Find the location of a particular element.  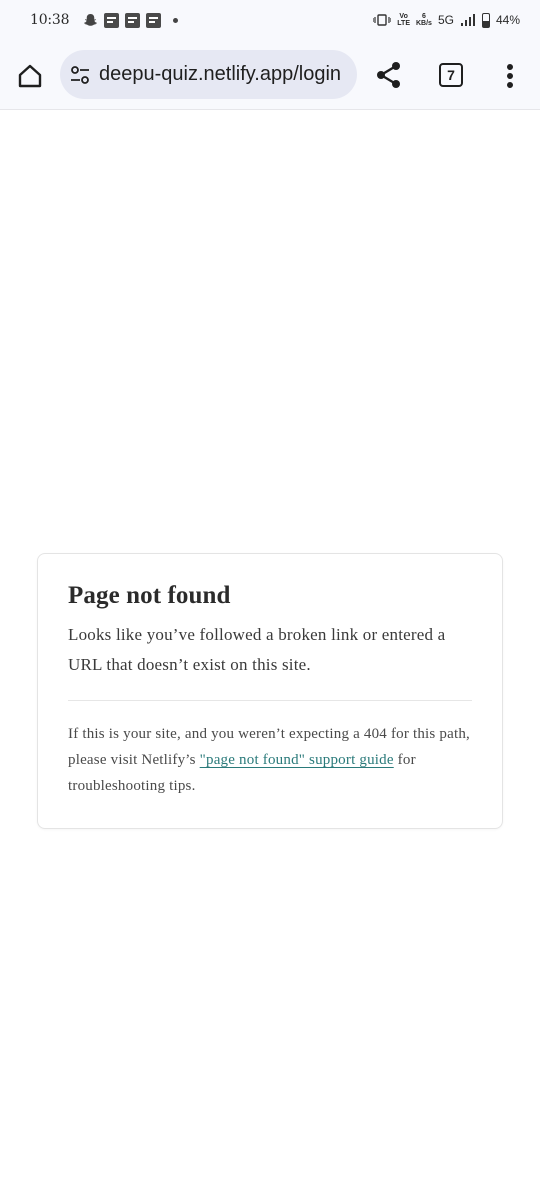

status-right: Vo LTE 6 KB/s 5G 44% is located at coordinates (446, 20).